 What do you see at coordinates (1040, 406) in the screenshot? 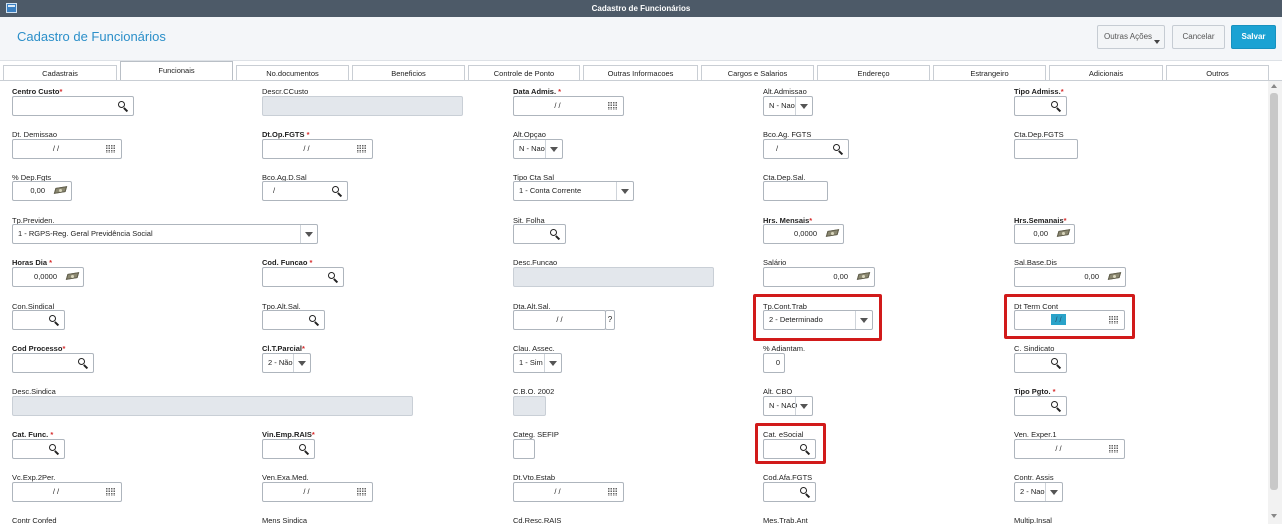
I see `tipo-pgto-input` at bounding box center [1040, 406].